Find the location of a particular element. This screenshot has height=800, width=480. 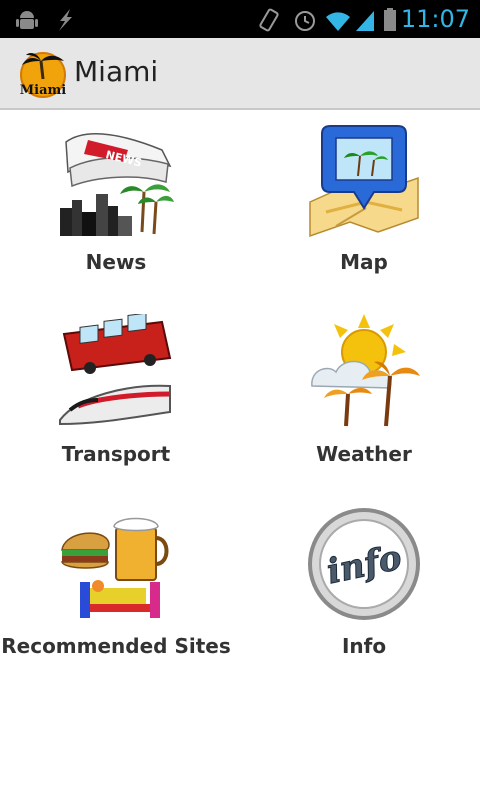

tile-recommended-sites-label: Recommended Sites is located at coordinates (116, 646).